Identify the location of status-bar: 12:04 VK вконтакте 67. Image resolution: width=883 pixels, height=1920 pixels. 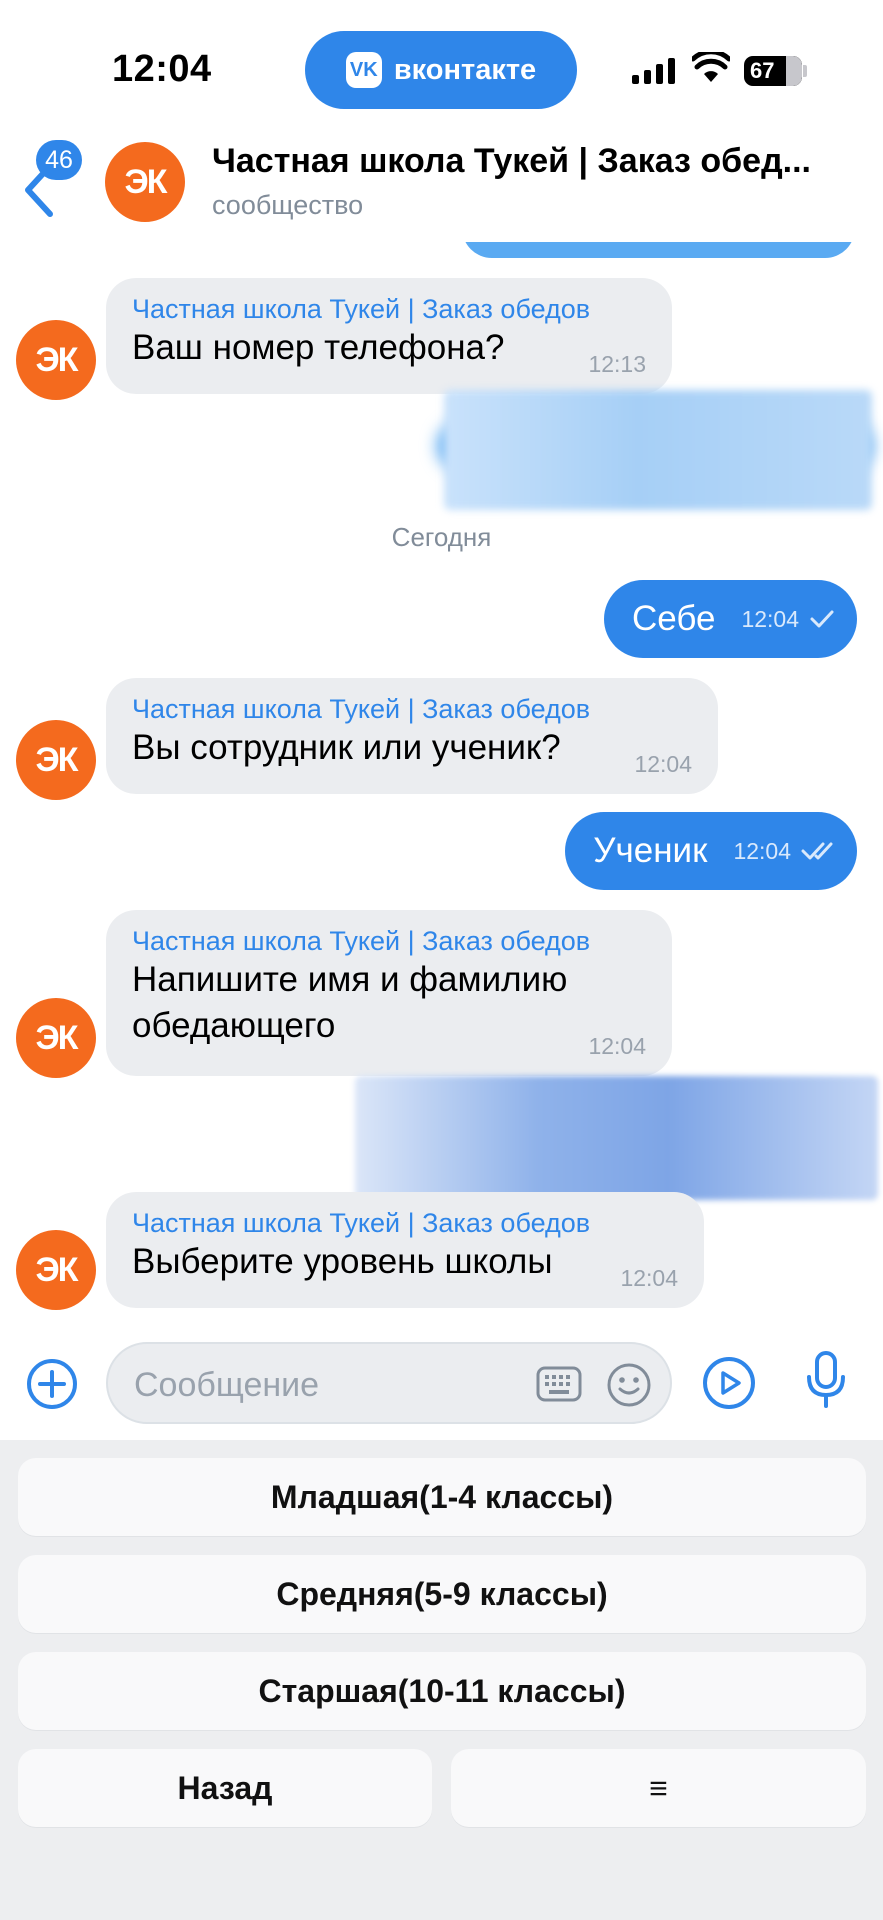
(441, 70).